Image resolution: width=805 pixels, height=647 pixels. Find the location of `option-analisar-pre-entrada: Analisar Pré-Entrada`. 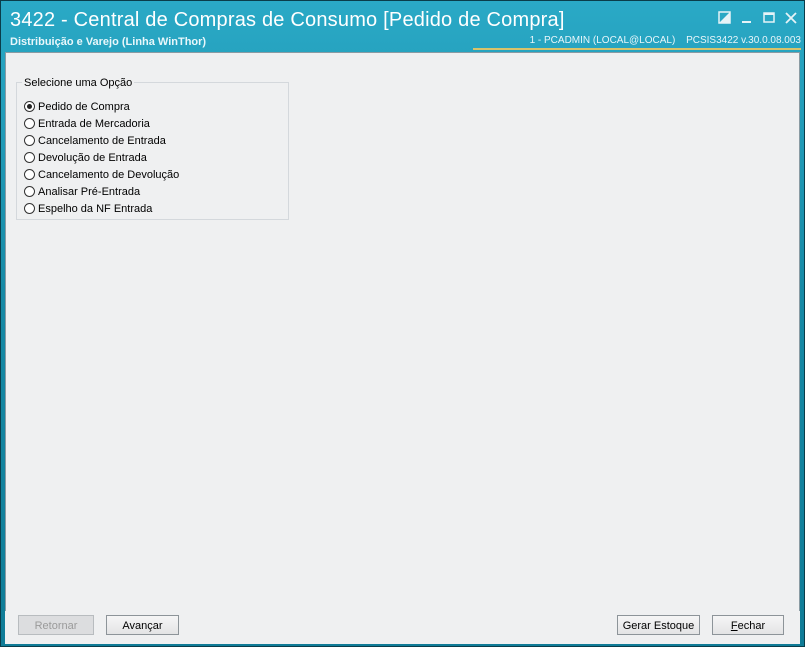

option-analisar-pre-entrada: Analisar Pré-Entrada is located at coordinates (101, 191).